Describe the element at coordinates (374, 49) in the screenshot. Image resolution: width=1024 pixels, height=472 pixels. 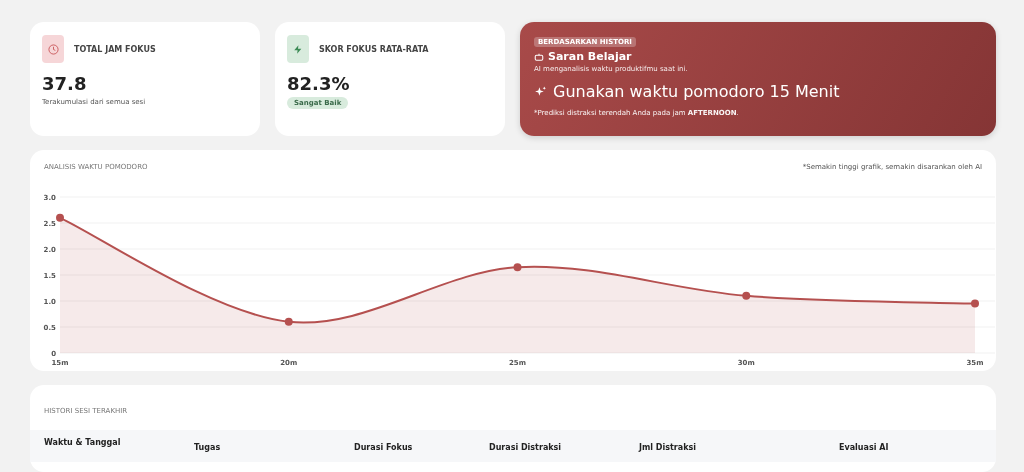
I see `card-title: SKOR FOKUS RATA-RATA` at that location.